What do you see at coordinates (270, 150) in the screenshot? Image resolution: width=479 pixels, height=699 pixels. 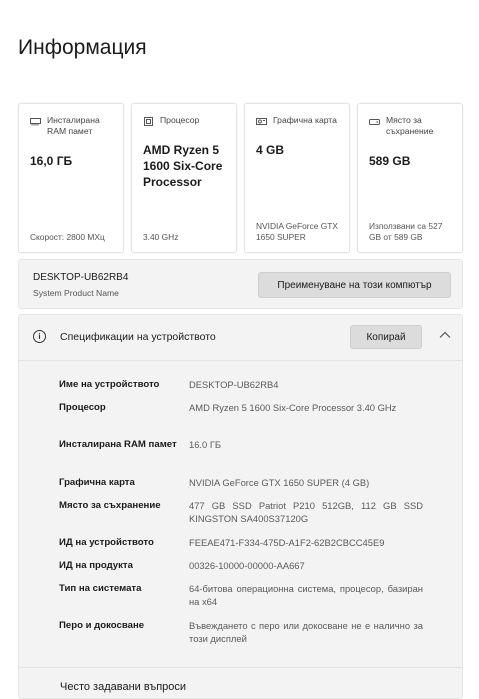 I see `card-value: 4 GB` at bounding box center [270, 150].